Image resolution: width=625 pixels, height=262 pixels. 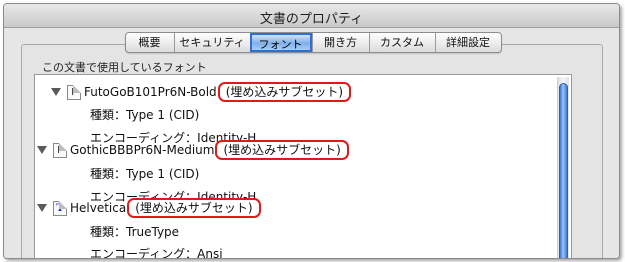 What do you see at coordinates (142, 150) in the screenshot?
I see `font-name: GothicBBBPr6N-Medium` at bounding box center [142, 150].